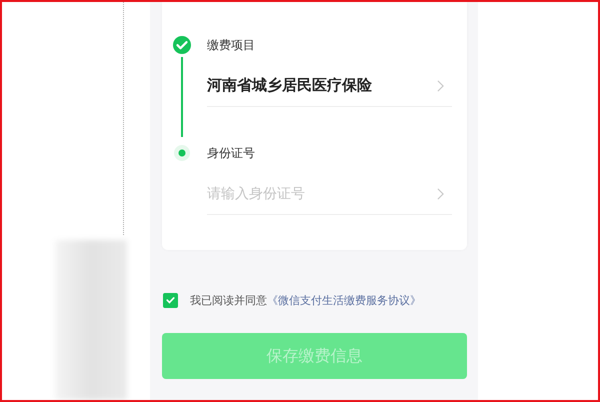 This screenshot has width=600, height=402. Describe the element at coordinates (329, 86) in the screenshot. I see `select-field: 河南省城乡居民医疗保险` at that location.